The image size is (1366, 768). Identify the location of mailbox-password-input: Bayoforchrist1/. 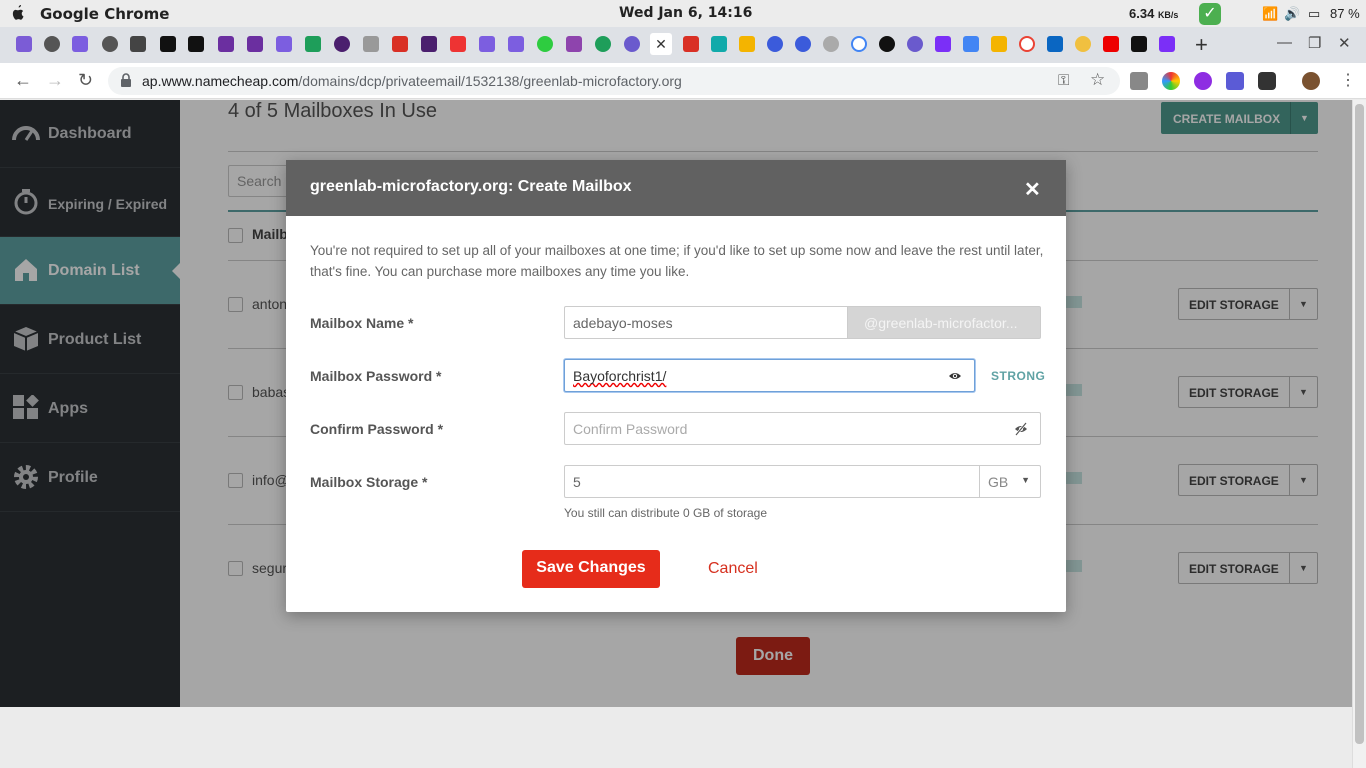
(769, 375).